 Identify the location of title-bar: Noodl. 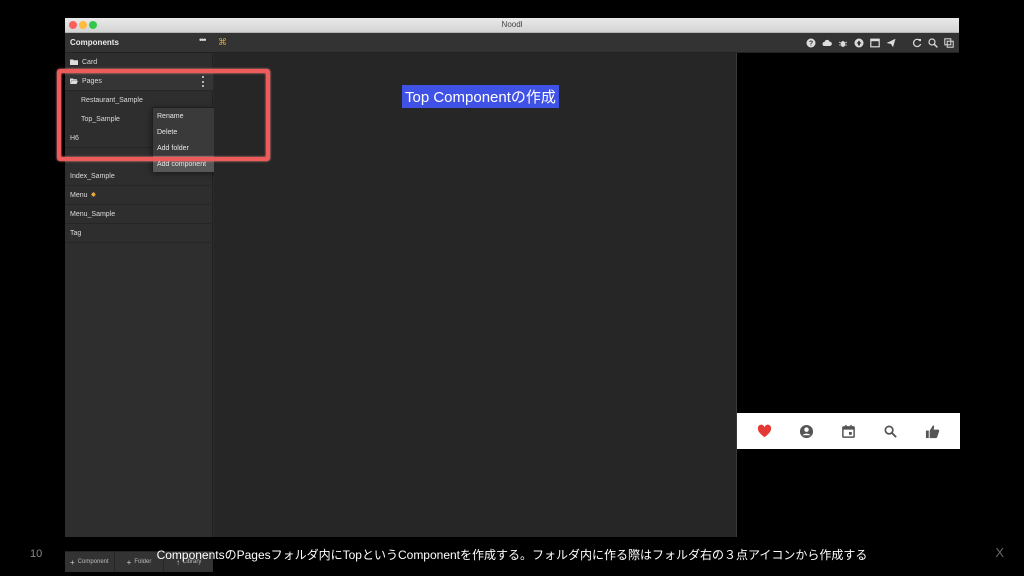
(512, 25).